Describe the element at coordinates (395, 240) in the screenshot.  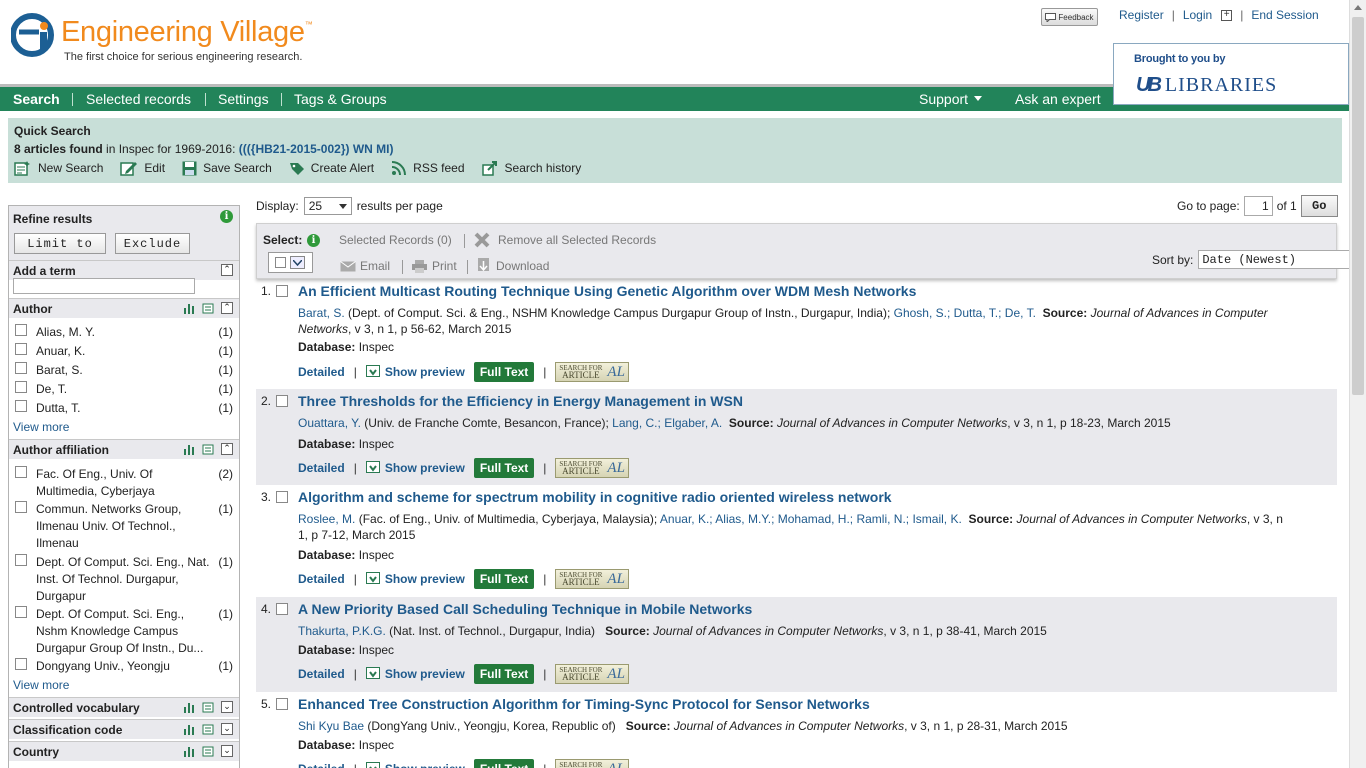
I see `selected-records-link: Selected Records (0)` at that location.